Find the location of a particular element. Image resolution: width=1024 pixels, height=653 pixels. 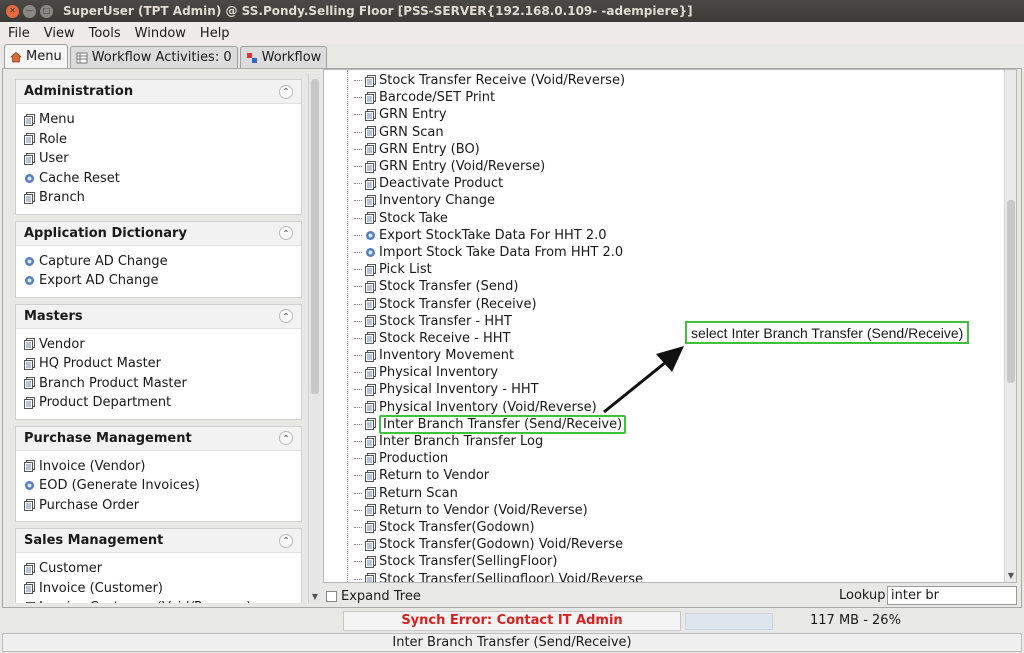

tree-item: Inter Branch Transfer Log is located at coordinates (498, 441).